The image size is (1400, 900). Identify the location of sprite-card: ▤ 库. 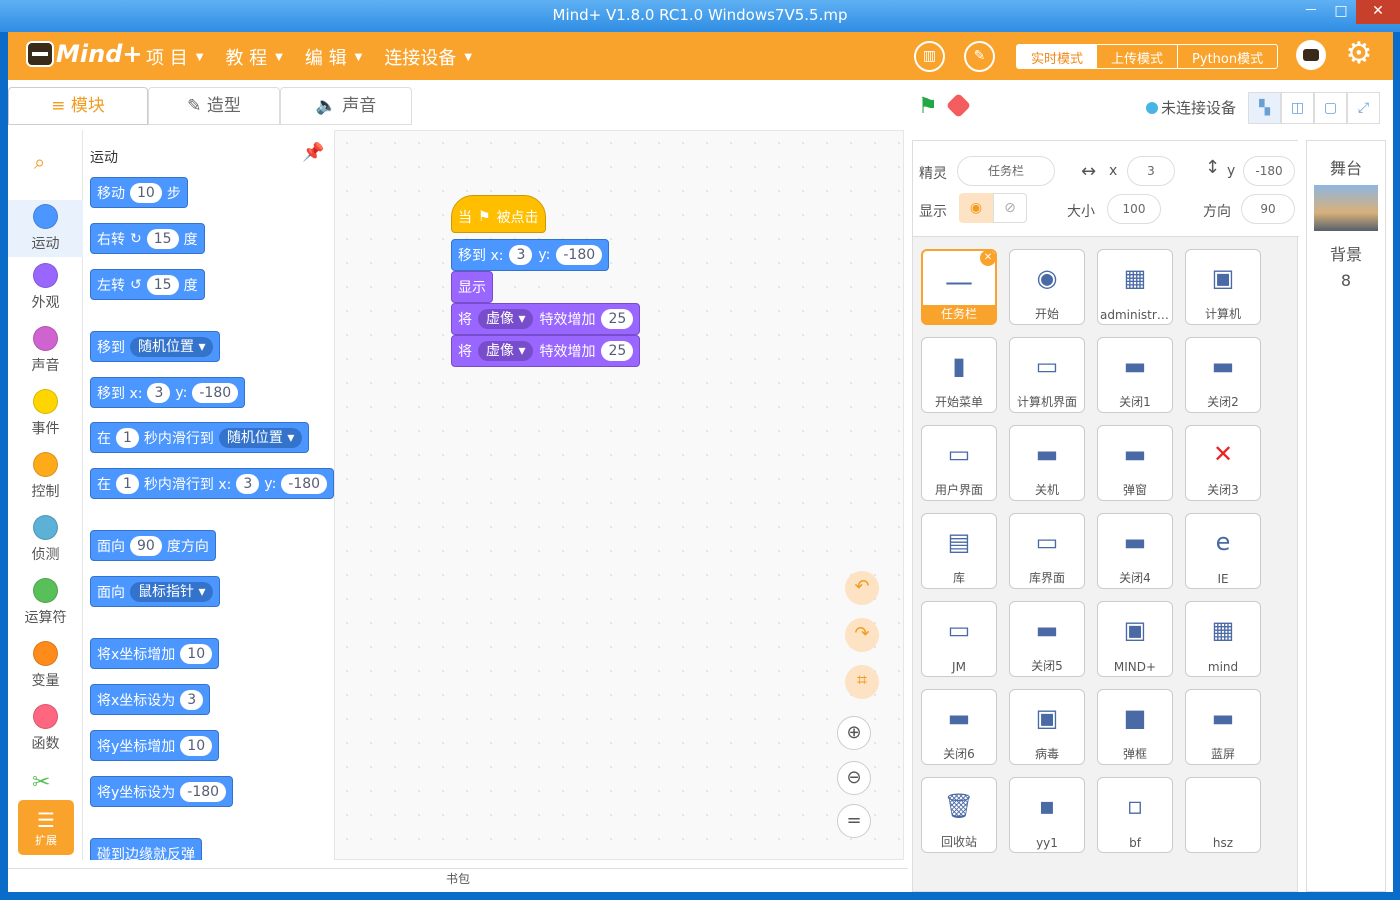
(959, 551).